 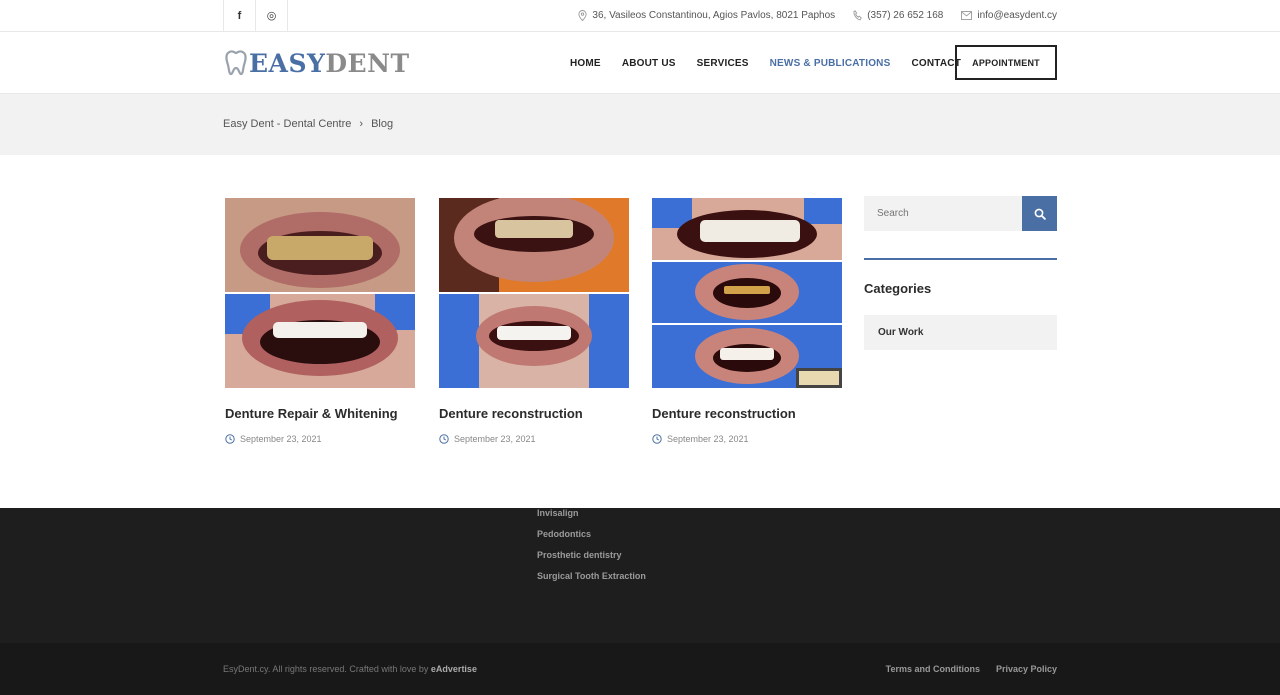 What do you see at coordinates (367, 63) in the screenshot?
I see `logo-wordmark-dent: DENT` at bounding box center [367, 63].